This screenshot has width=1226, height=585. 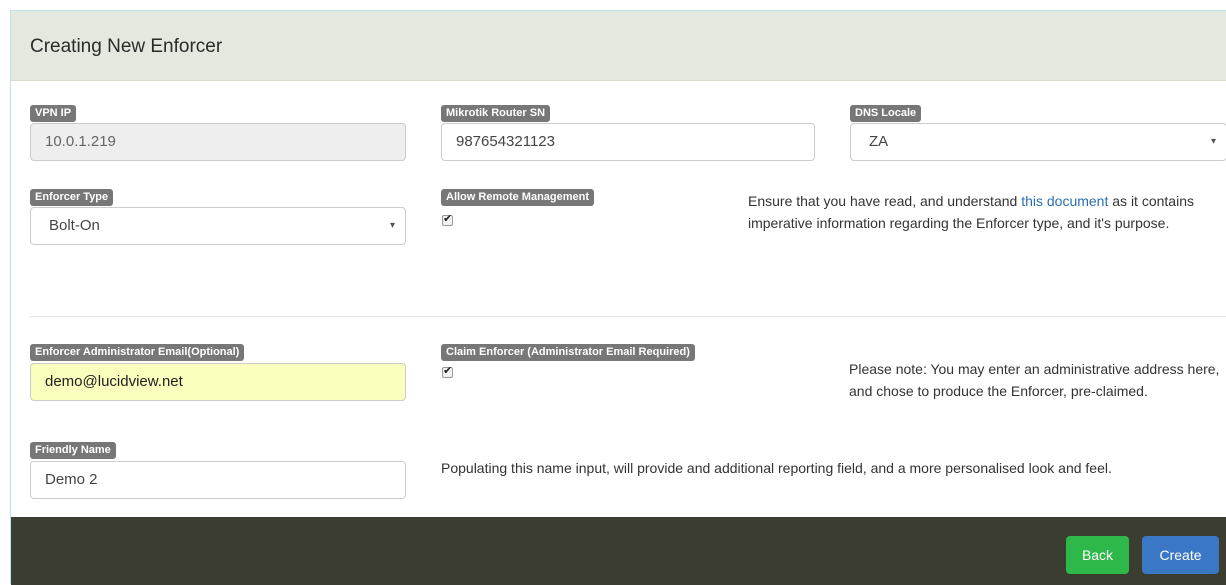 What do you see at coordinates (518, 197) in the screenshot?
I see `remote-mgmt-label: Allow Remote Management` at bounding box center [518, 197].